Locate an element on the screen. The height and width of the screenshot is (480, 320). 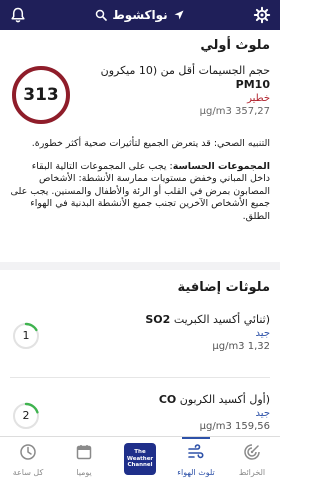
pollutant-info: (أول أكسيد الكربون CO جيد 159,56 µg/m3 is located at coordinates (175, 412).